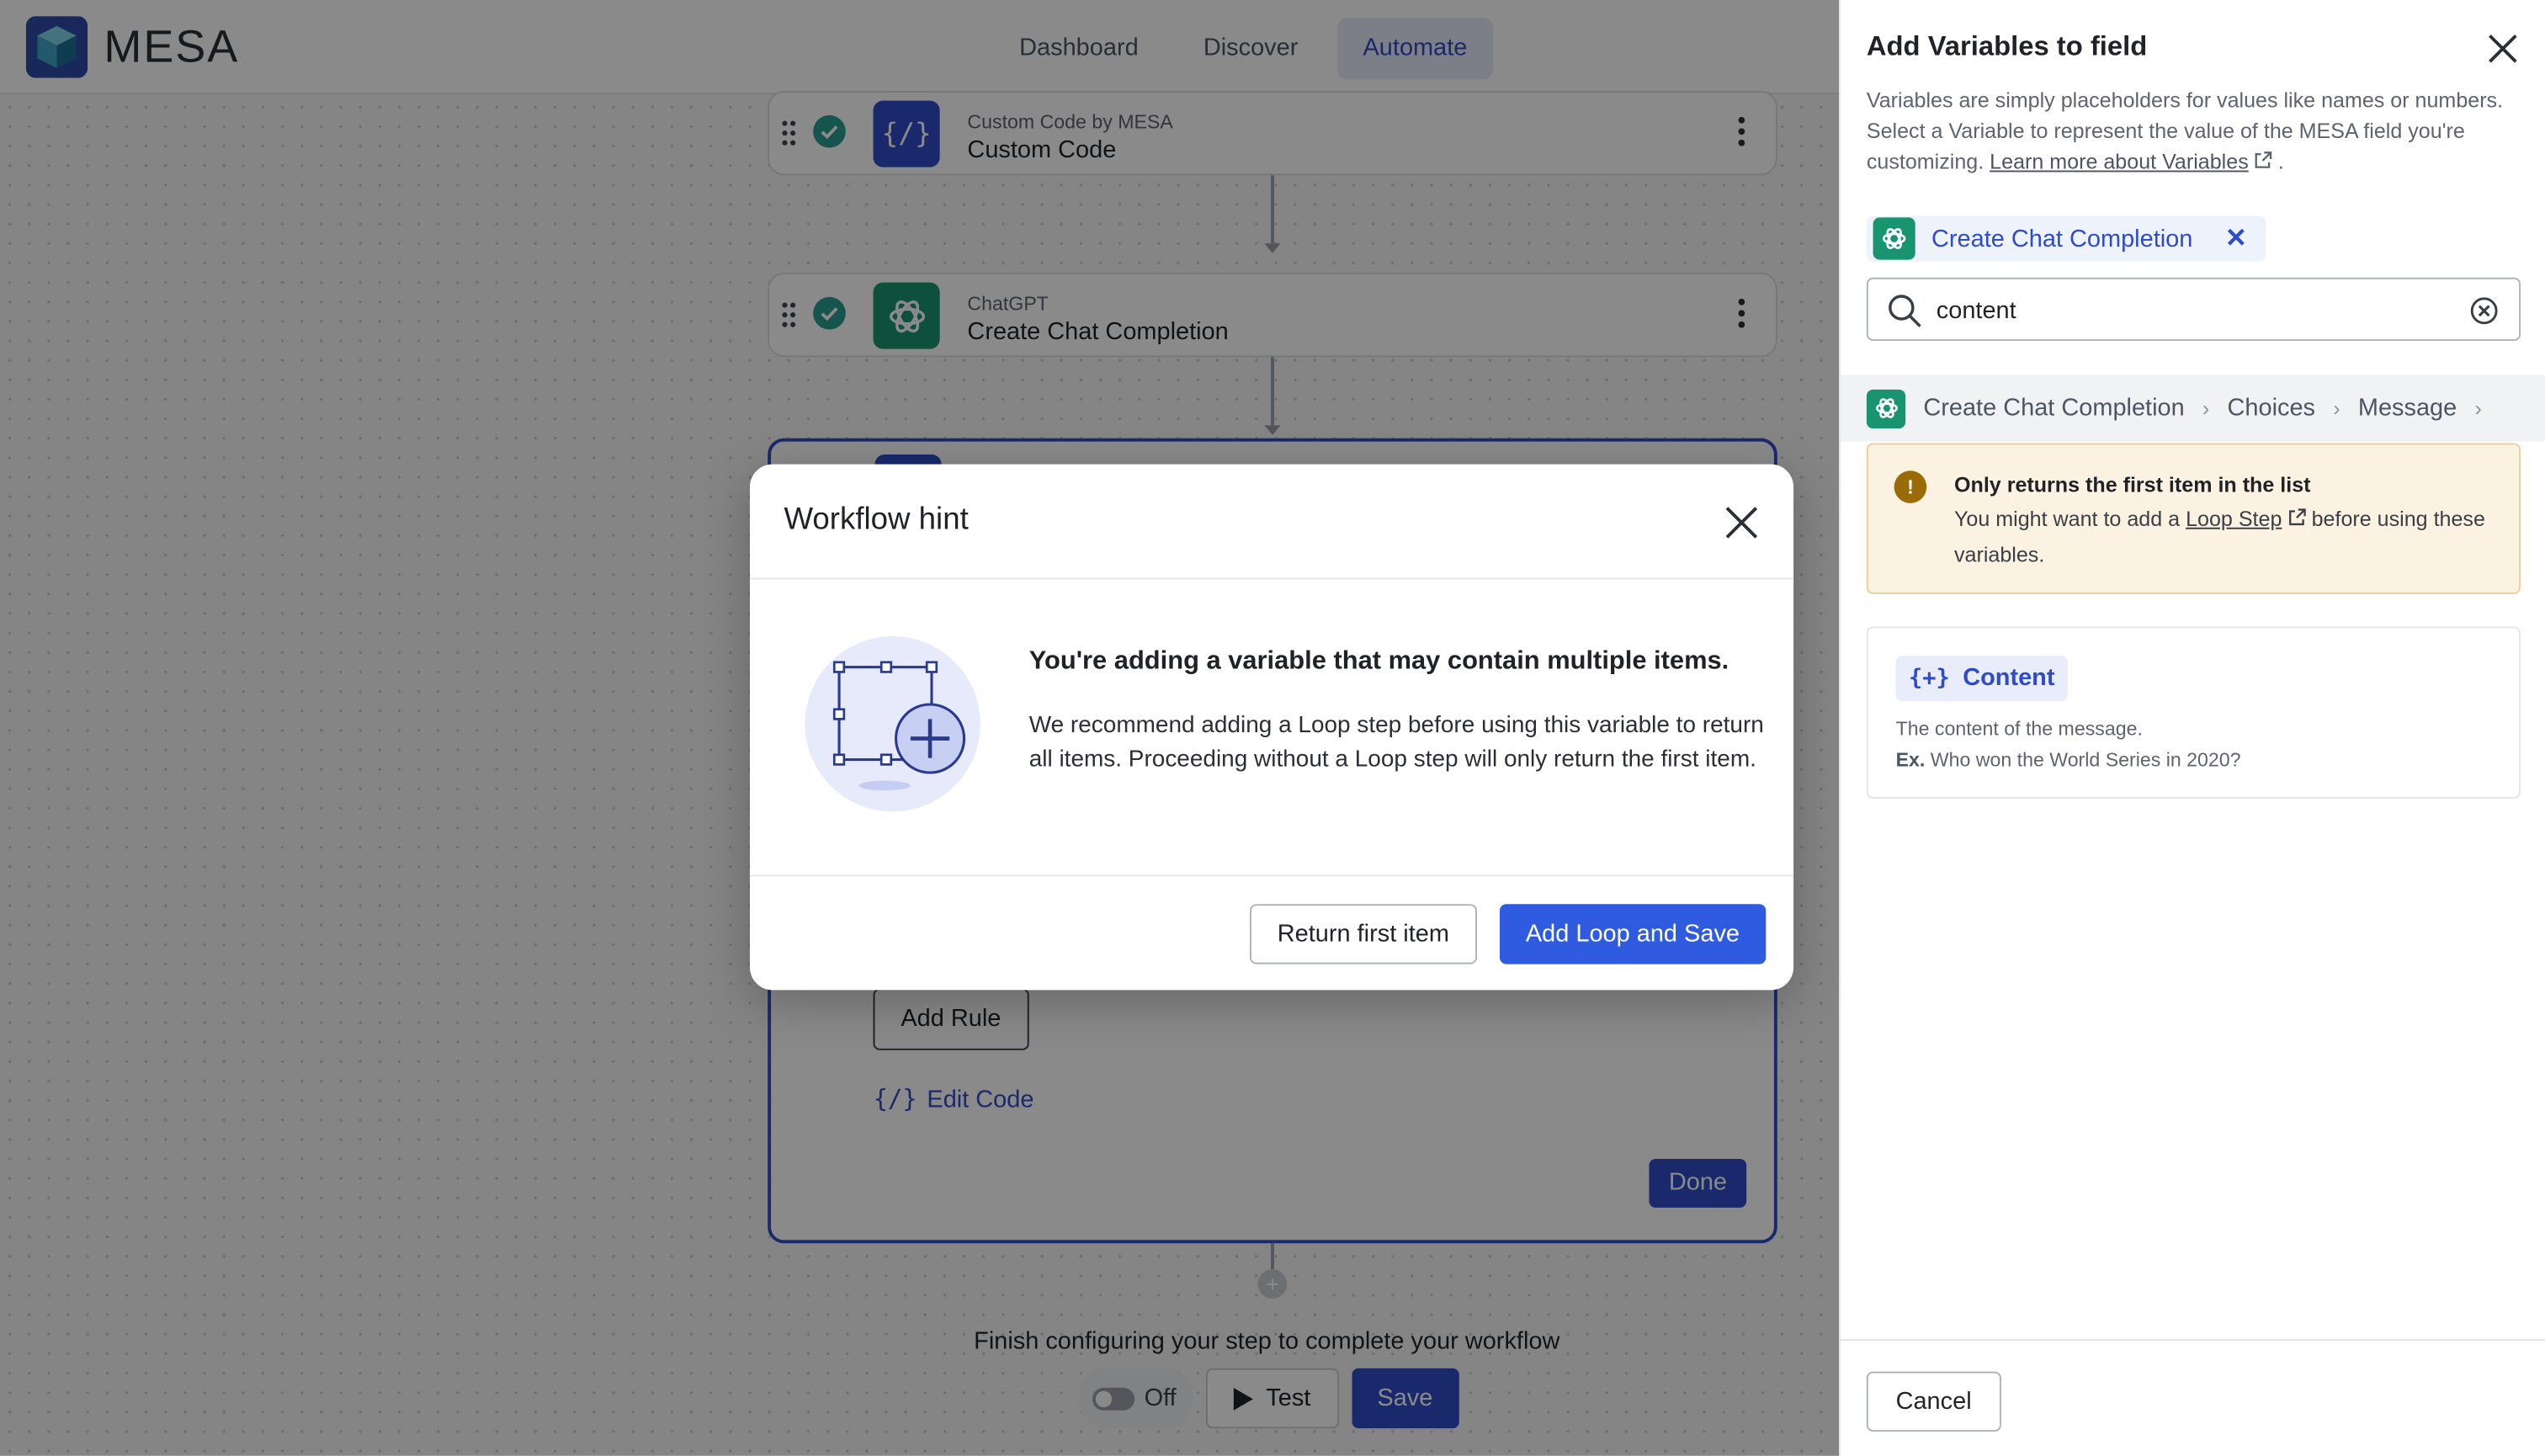 This screenshot has height=1456, width=2545. I want to click on modal-footer: Return first item Add Loop and Save, so click(1271, 932).